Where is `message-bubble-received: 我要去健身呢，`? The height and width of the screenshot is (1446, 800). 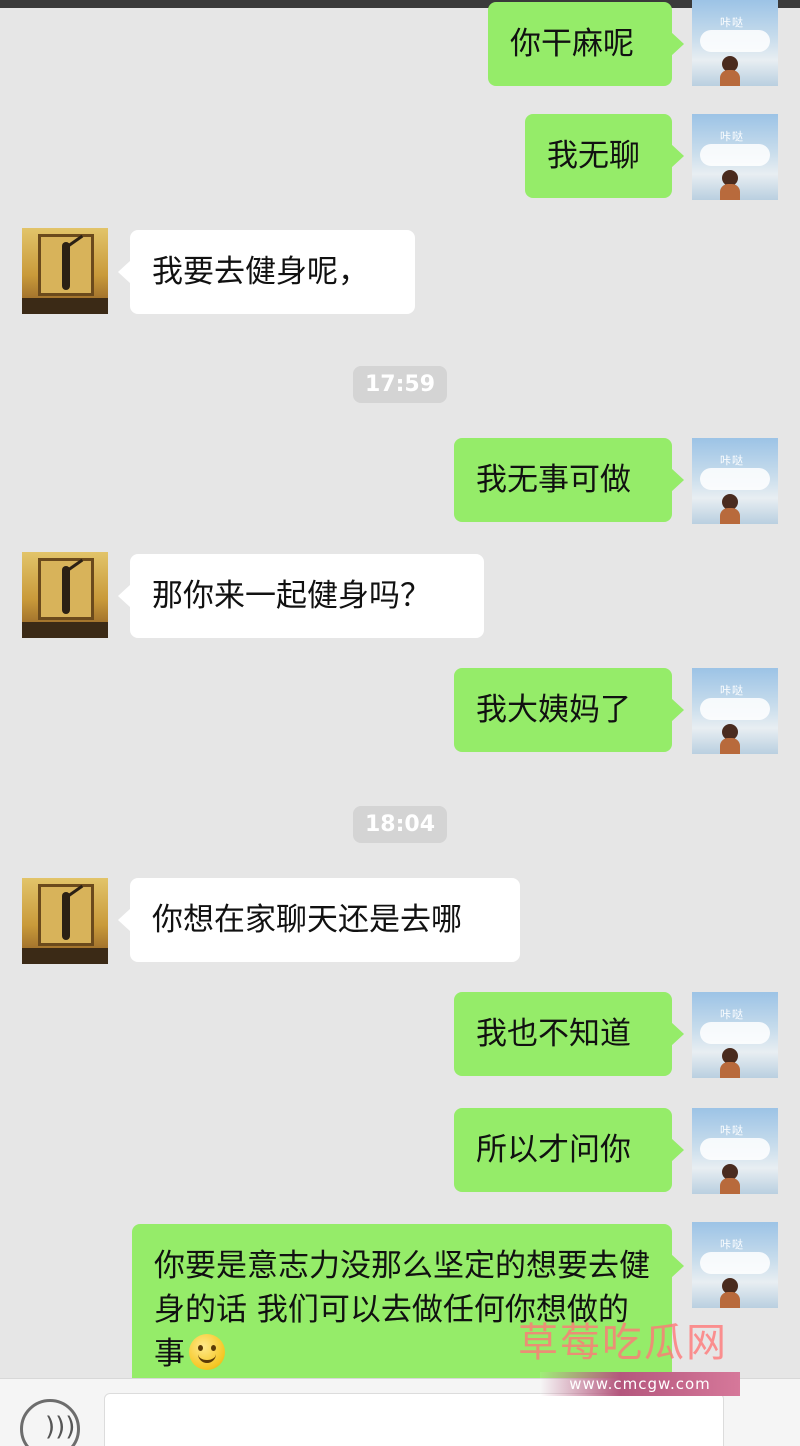 message-bubble-received: 我要去健身呢， is located at coordinates (266, 272).